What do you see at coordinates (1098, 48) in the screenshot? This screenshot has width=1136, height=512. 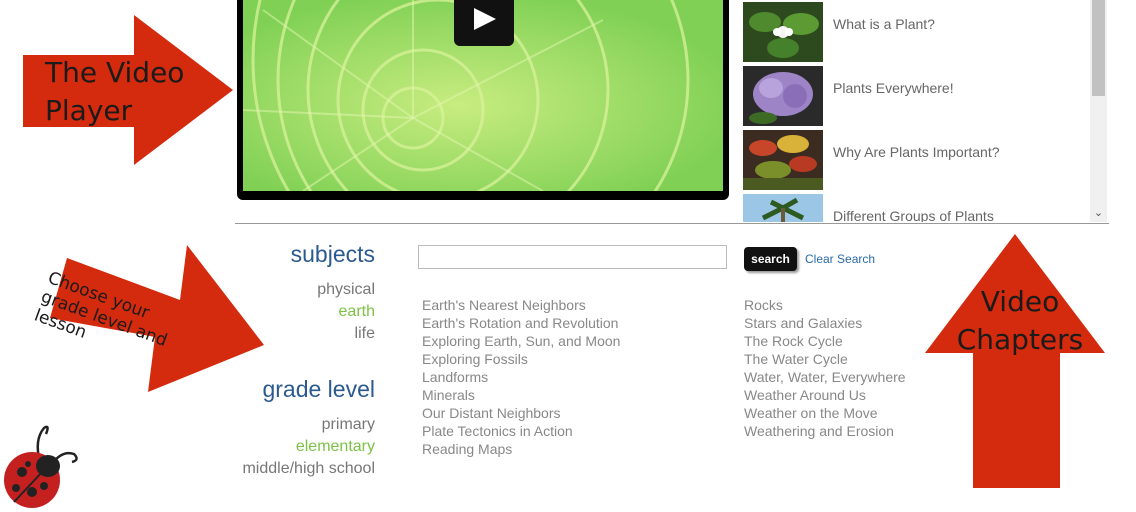 I see `scrollbar-thumb` at bounding box center [1098, 48].